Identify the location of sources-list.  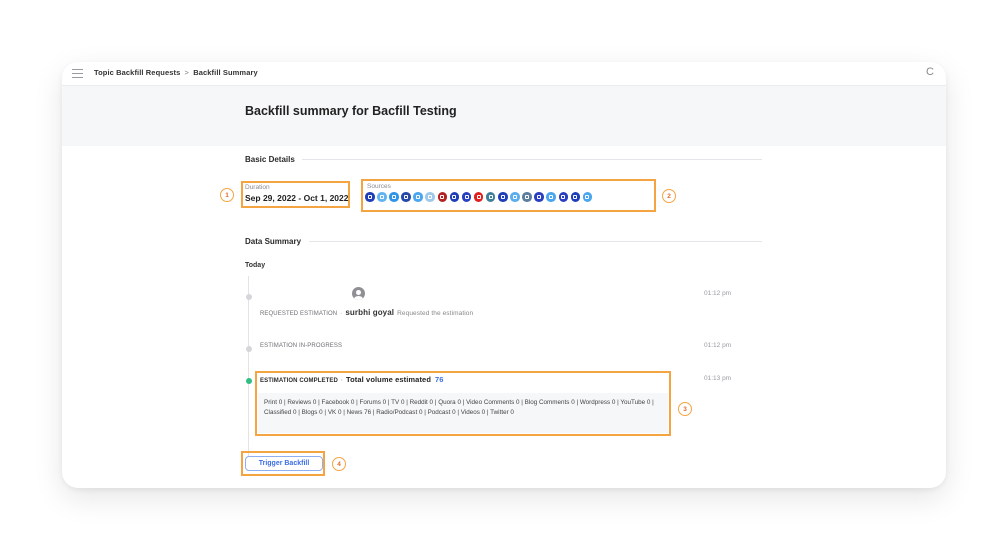
(479, 197).